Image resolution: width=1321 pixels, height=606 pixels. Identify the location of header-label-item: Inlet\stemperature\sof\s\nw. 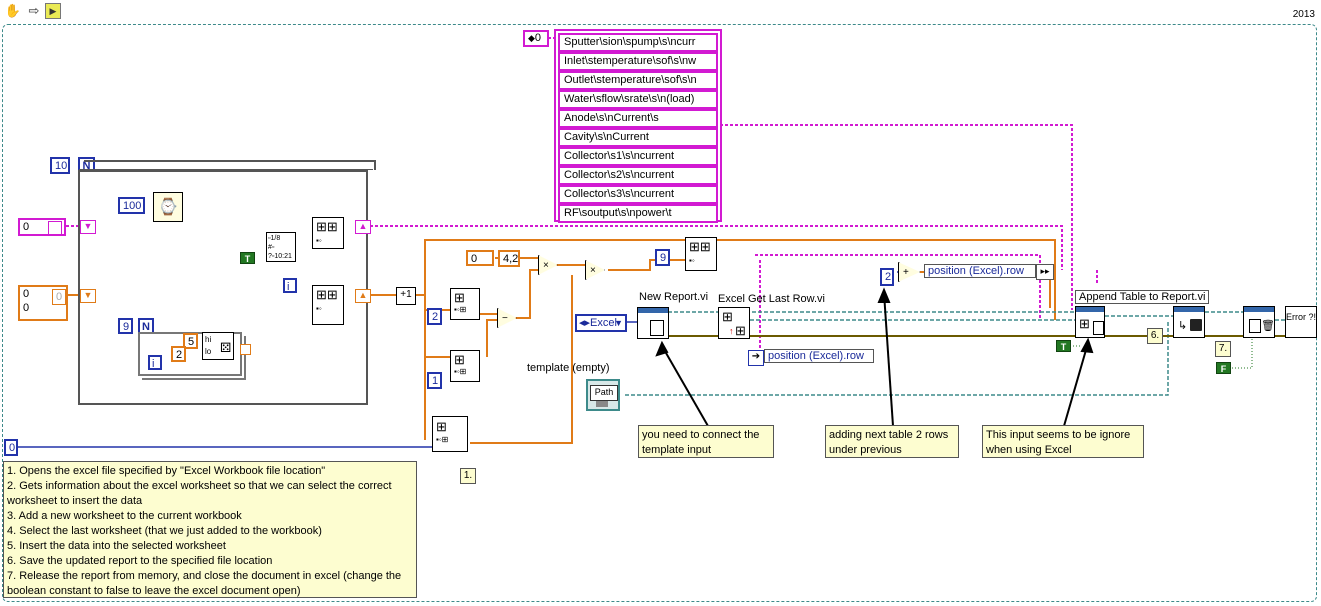
(638, 61).